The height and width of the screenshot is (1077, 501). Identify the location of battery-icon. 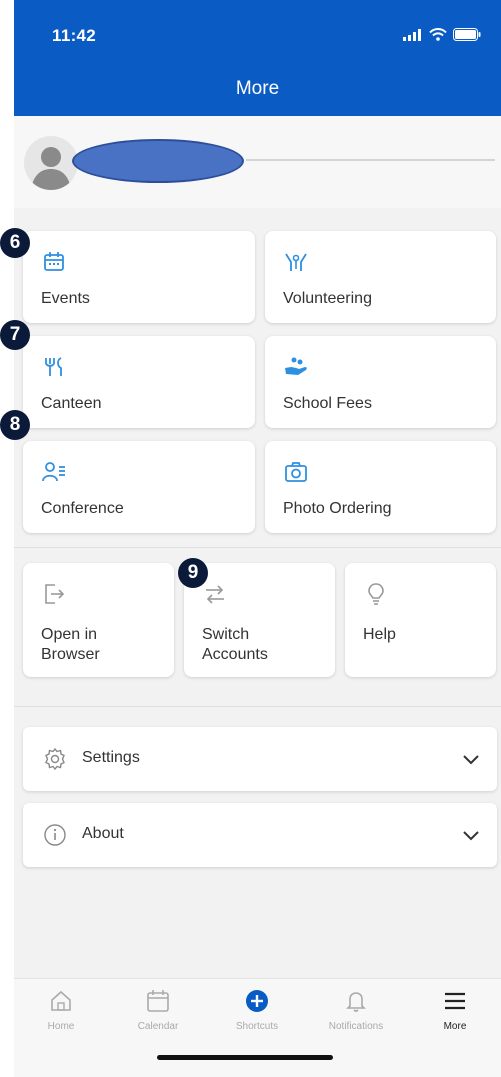
(467, 34).